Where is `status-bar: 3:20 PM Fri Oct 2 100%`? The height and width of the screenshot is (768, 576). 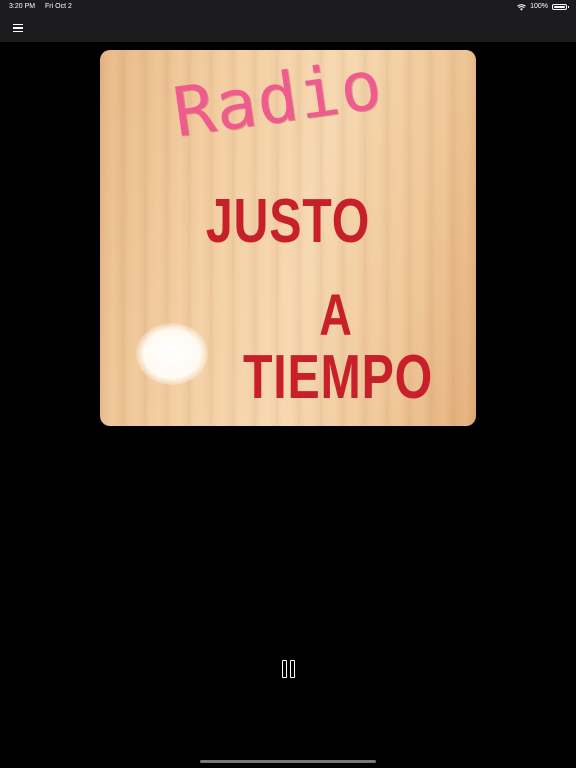 status-bar: 3:20 PM Fri Oct 2 100% is located at coordinates (288, 7).